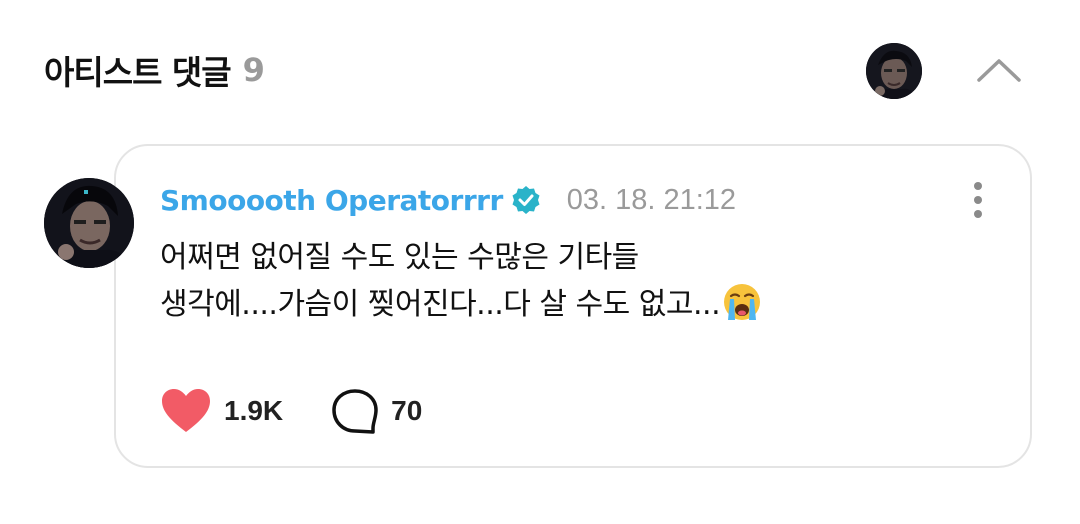 The image size is (1080, 524). What do you see at coordinates (221, 411) in the screenshot?
I see `like-button: 1.9K` at bounding box center [221, 411].